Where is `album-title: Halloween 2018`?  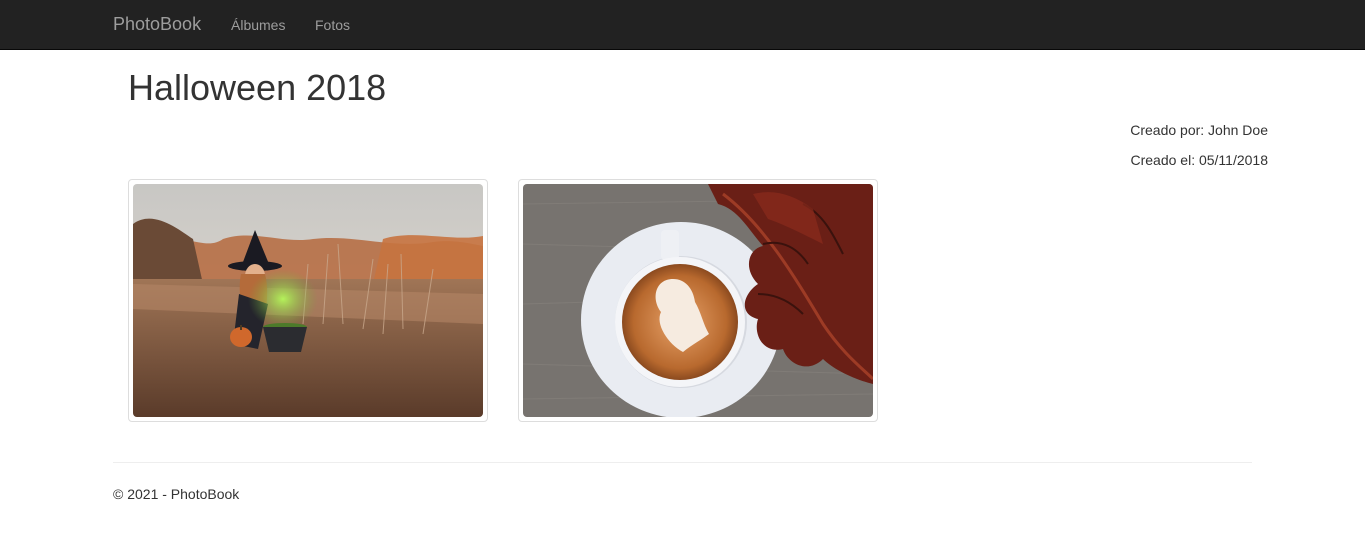 album-title: Halloween 2018 is located at coordinates (257, 87).